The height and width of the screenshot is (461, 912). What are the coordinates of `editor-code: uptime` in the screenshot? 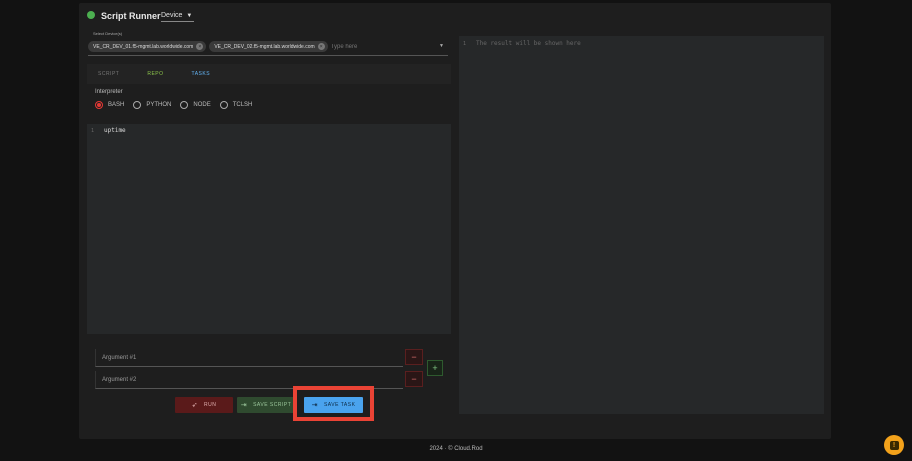 It's located at (115, 130).